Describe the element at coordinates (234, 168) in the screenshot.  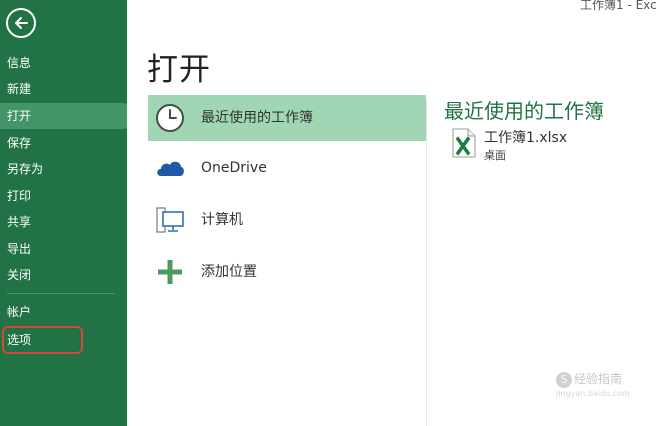
I see `location-label: OneDrive` at that location.